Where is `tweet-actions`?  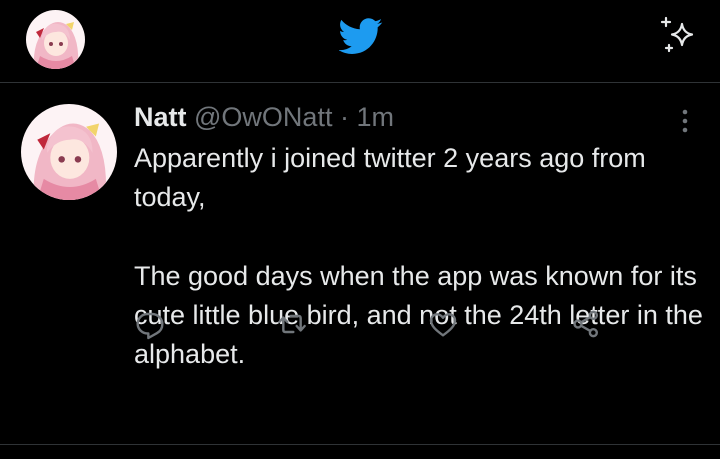 tweet-actions is located at coordinates (360, 326).